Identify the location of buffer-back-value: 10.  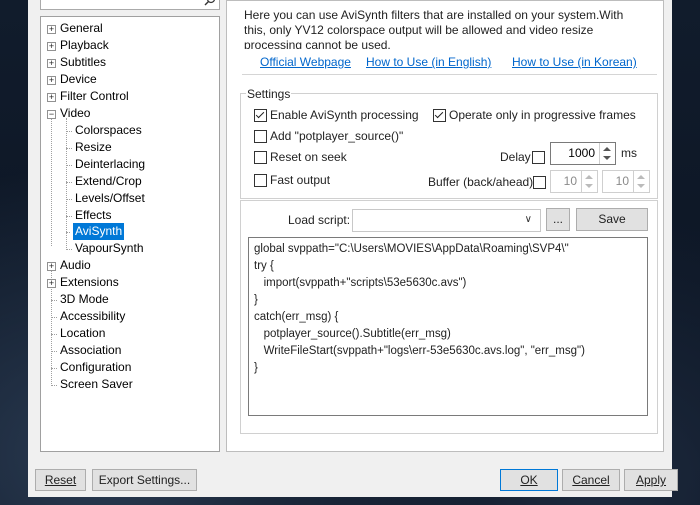
(570, 181).